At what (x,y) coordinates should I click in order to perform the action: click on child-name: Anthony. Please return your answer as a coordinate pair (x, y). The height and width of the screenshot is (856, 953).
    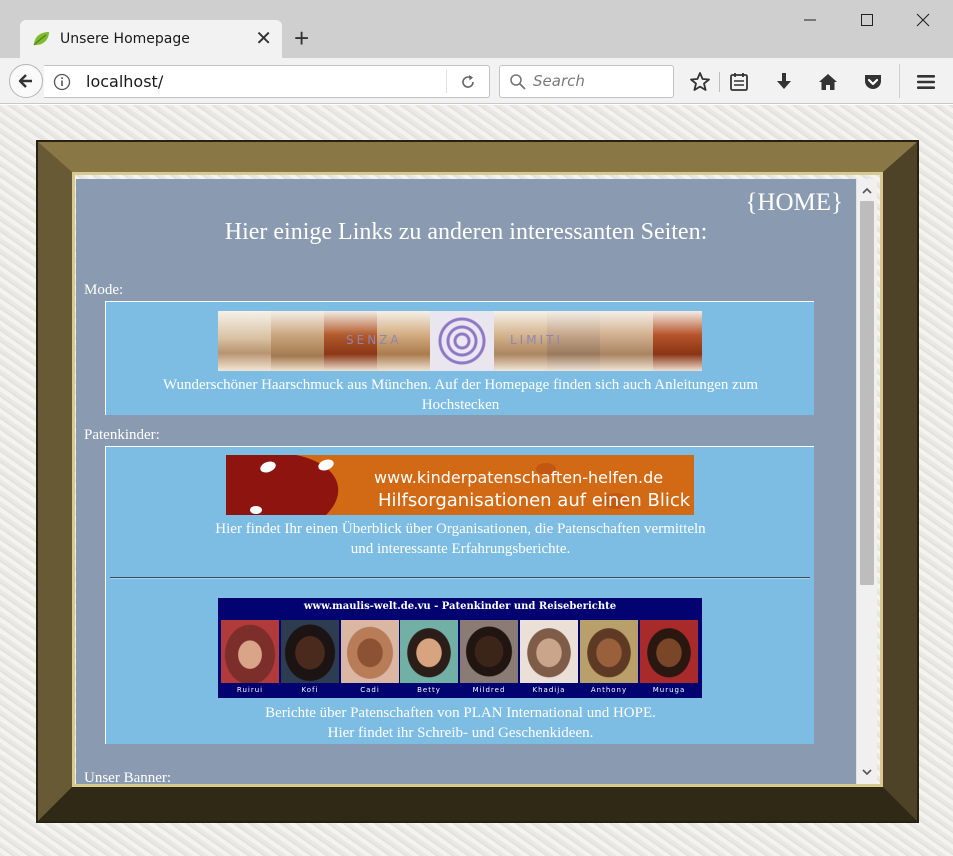
    Looking at the image, I should click on (609, 690).